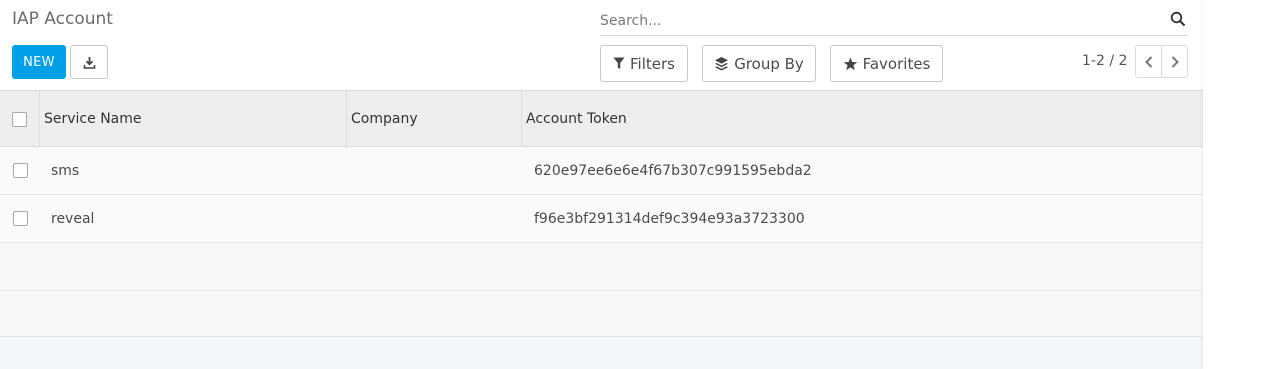  What do you see at coordinates (896, 63) in the screenshot?
I see `favorites-label: Favorites` at bounding box center [896, 63].